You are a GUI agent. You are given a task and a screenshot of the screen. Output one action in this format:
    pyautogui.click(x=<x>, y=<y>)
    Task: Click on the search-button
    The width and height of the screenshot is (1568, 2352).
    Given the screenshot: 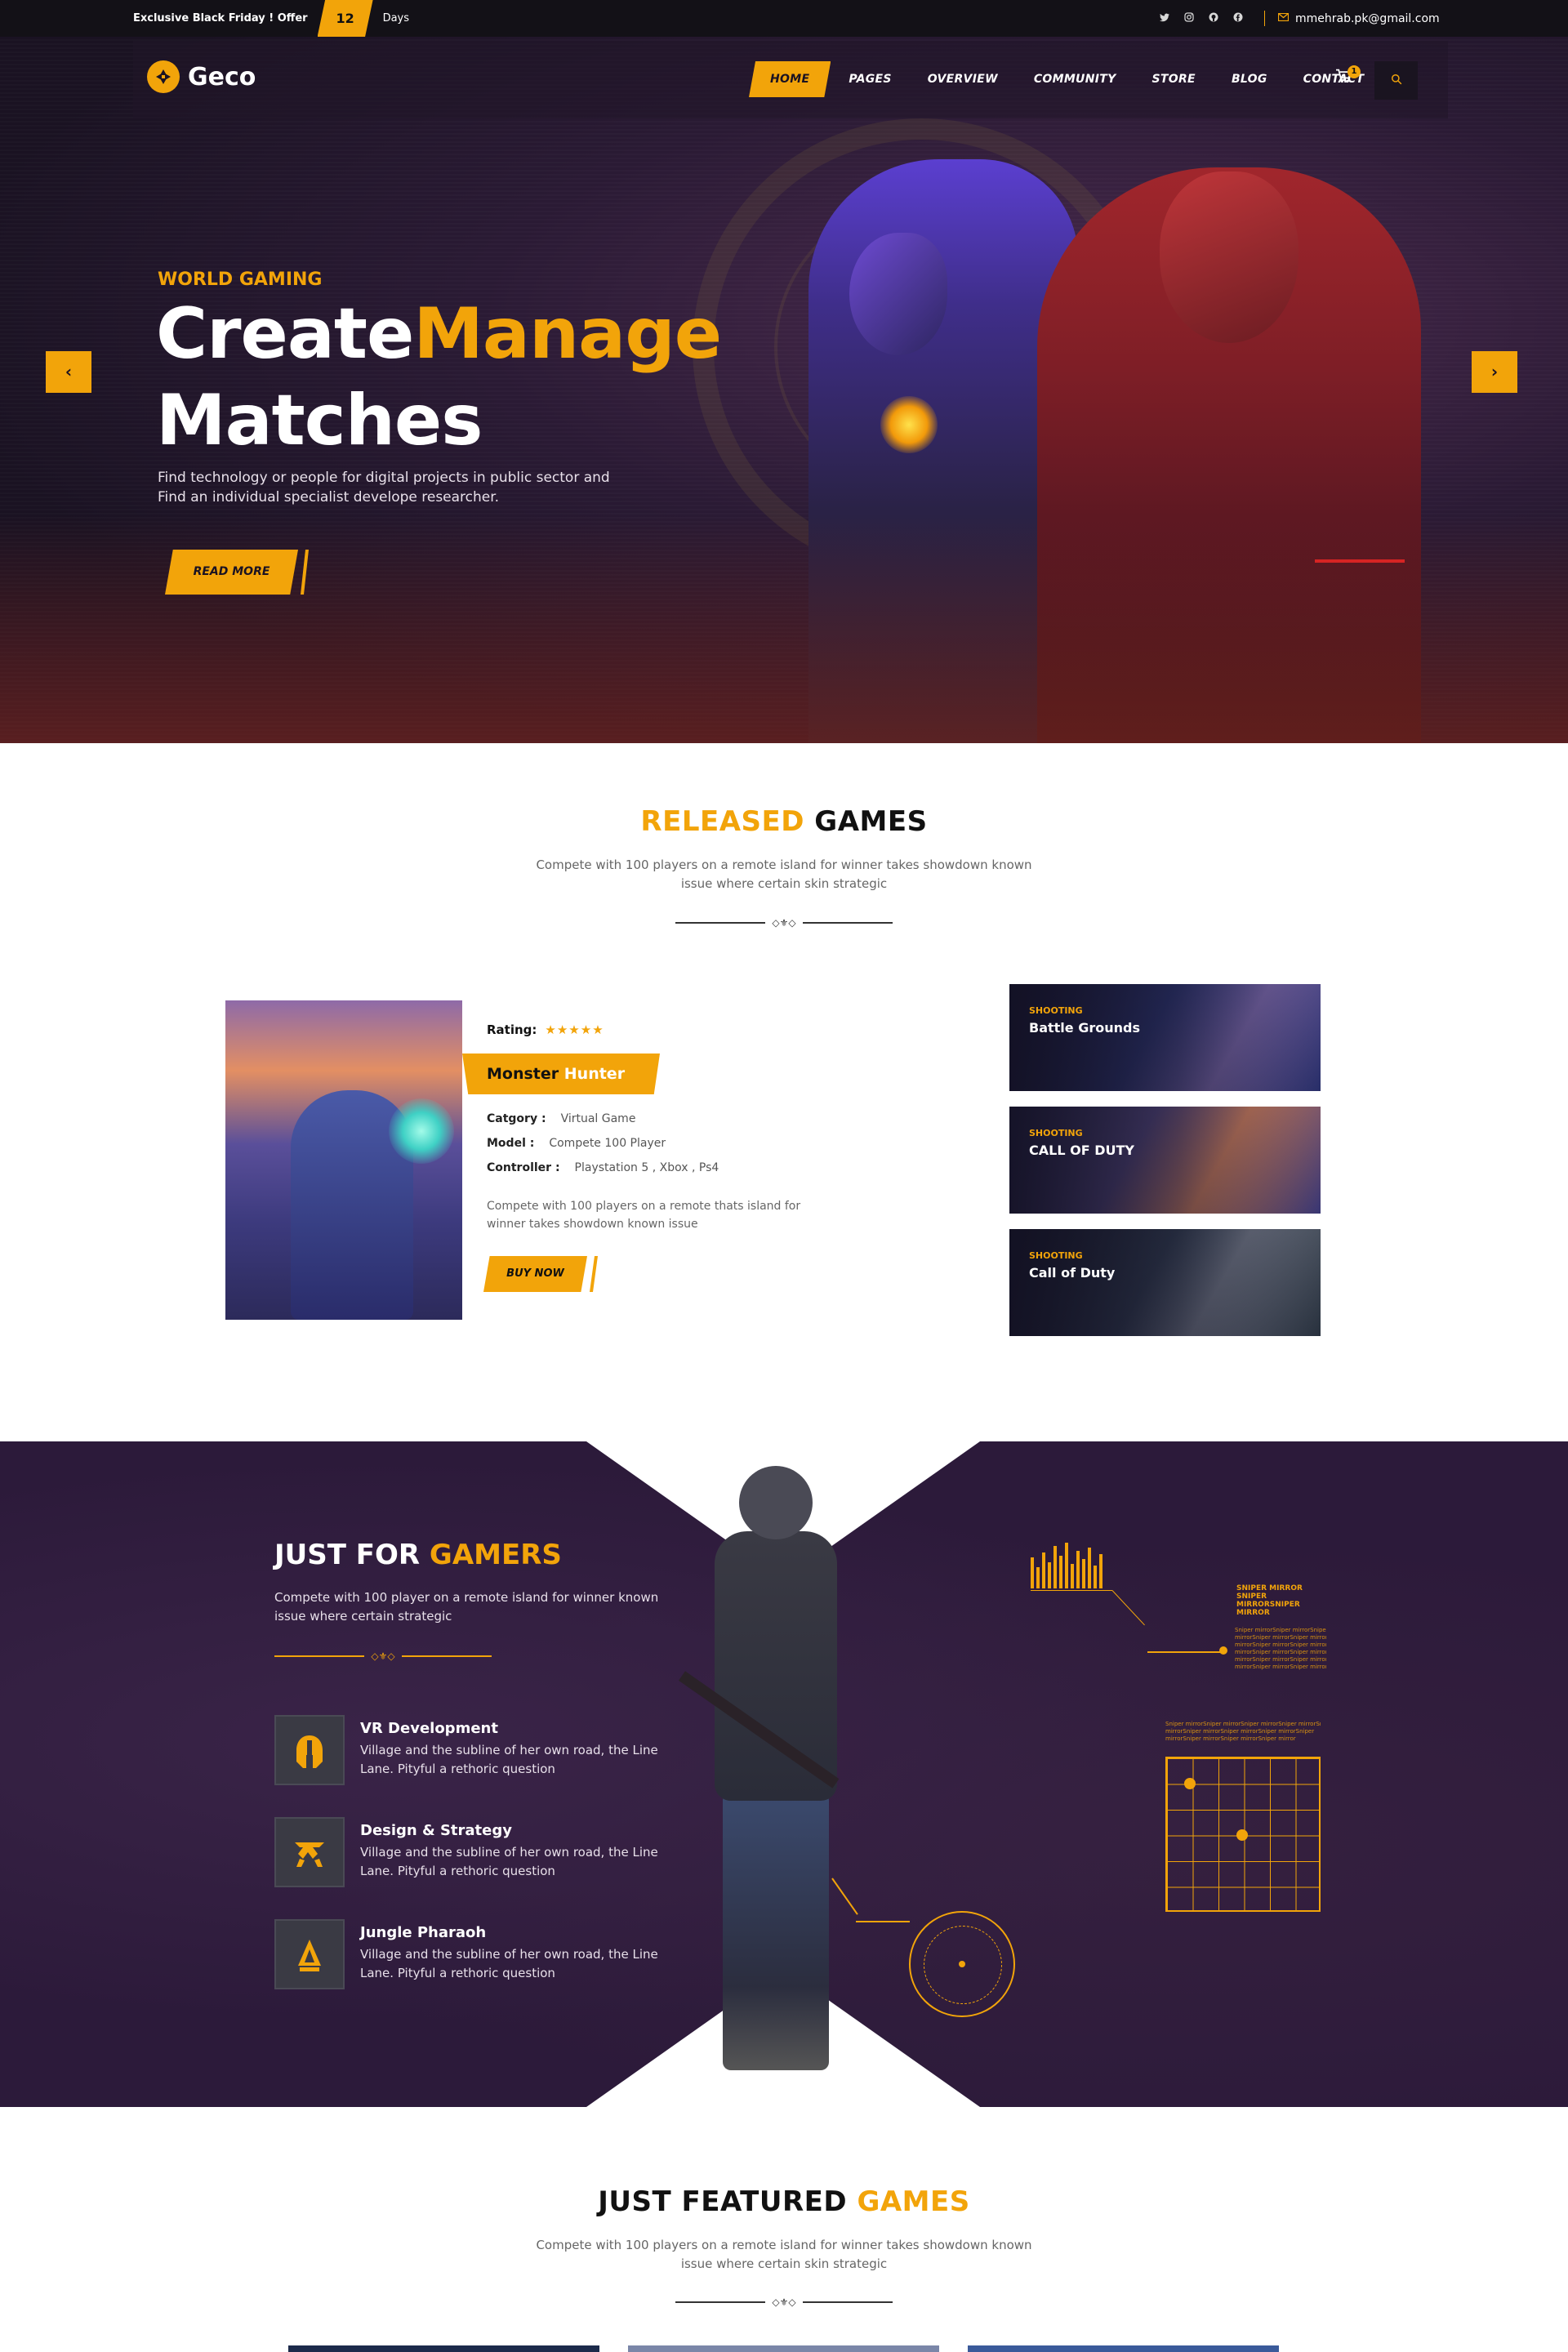 What is the action you would take?
    pyautogui.click(x=1396, y=80)
    